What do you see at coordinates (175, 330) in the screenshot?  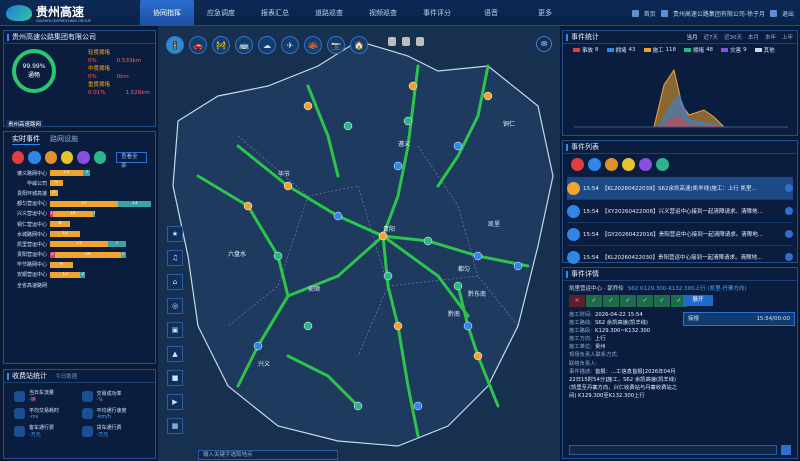 I see `map-side-tool-icon: ▣` at bounding box center [175, 330].